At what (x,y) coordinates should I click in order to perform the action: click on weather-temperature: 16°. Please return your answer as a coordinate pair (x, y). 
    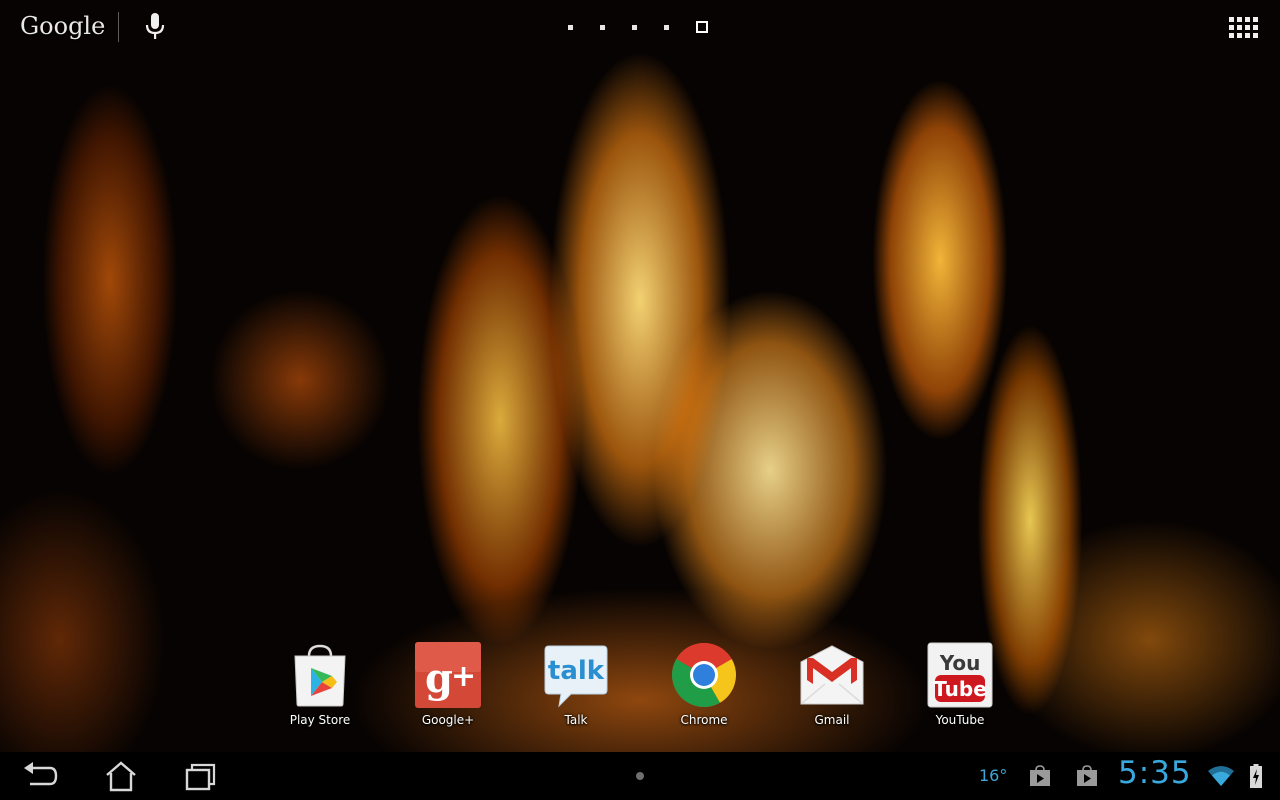
    Looking at the image, I should click on (993, 775).